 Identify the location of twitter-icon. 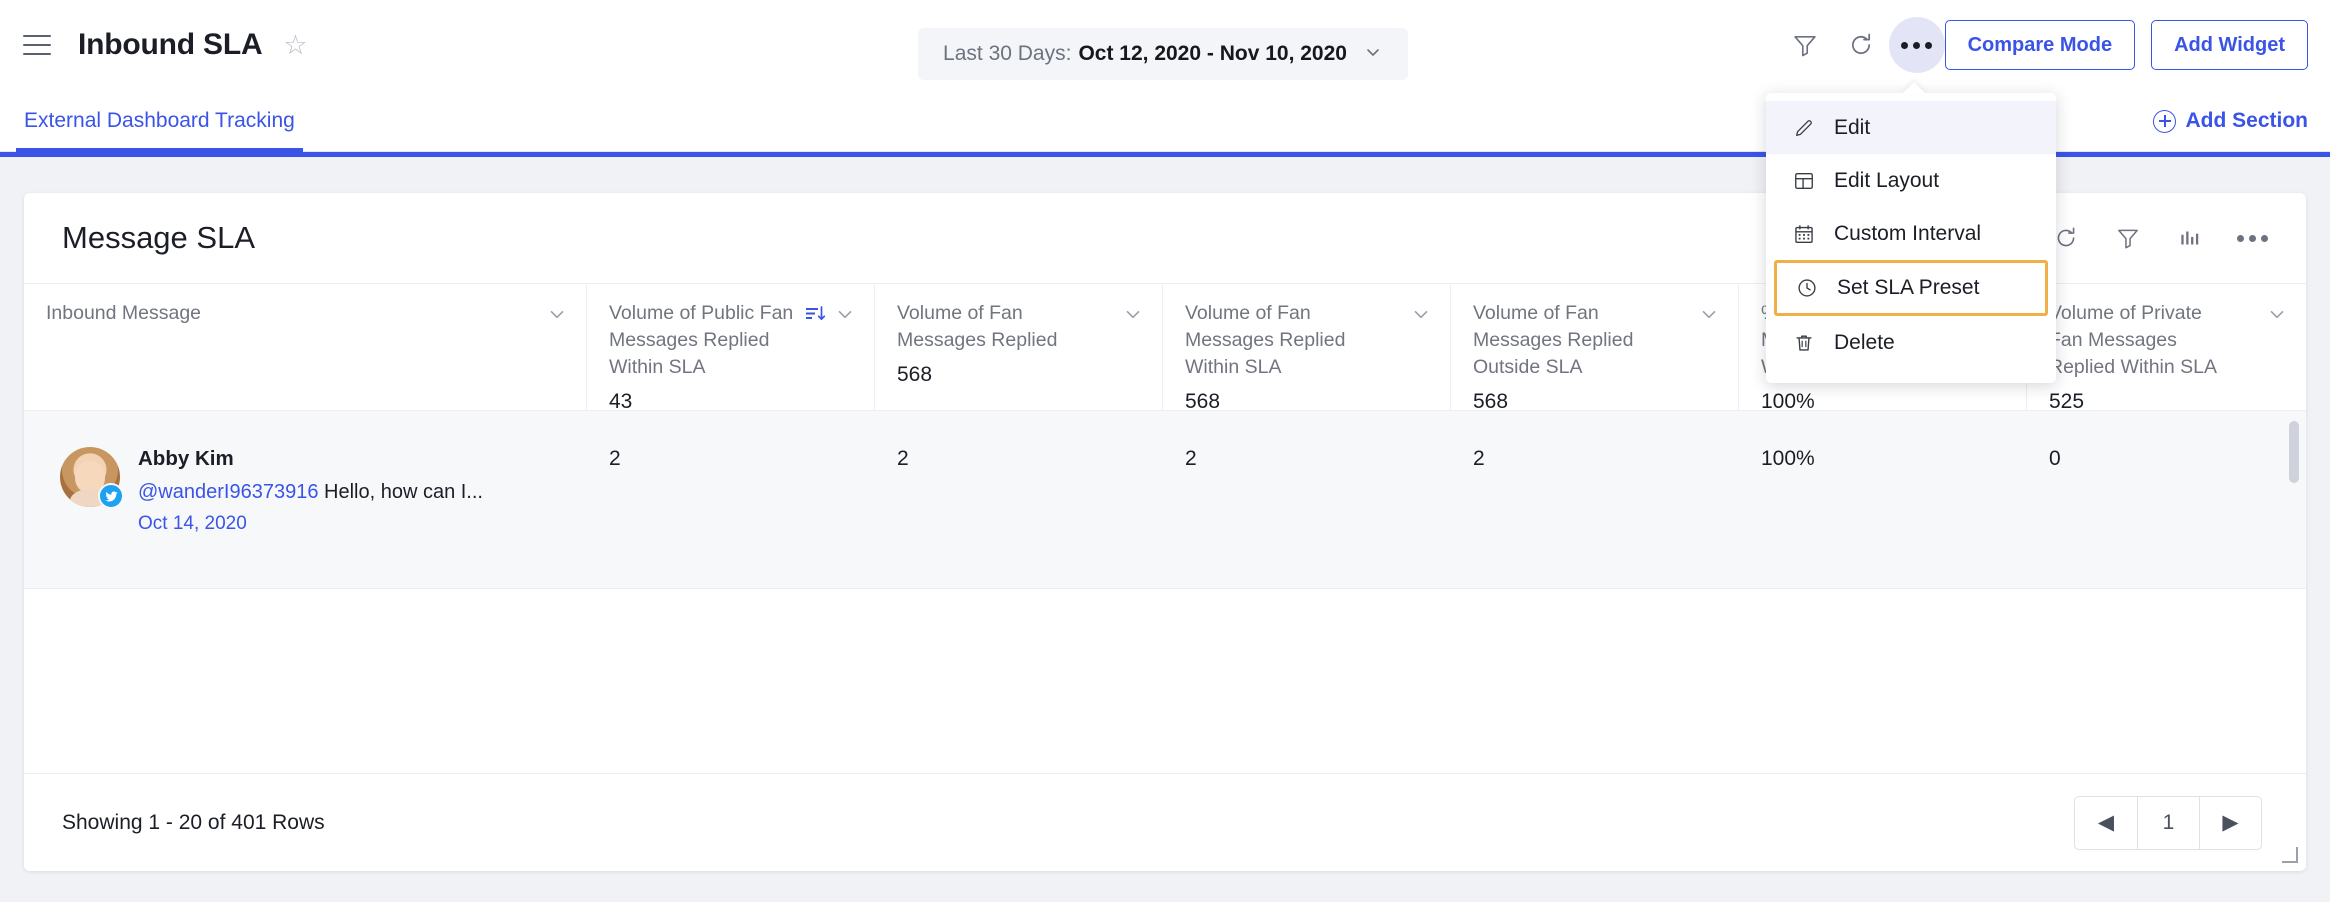
(111, 496).